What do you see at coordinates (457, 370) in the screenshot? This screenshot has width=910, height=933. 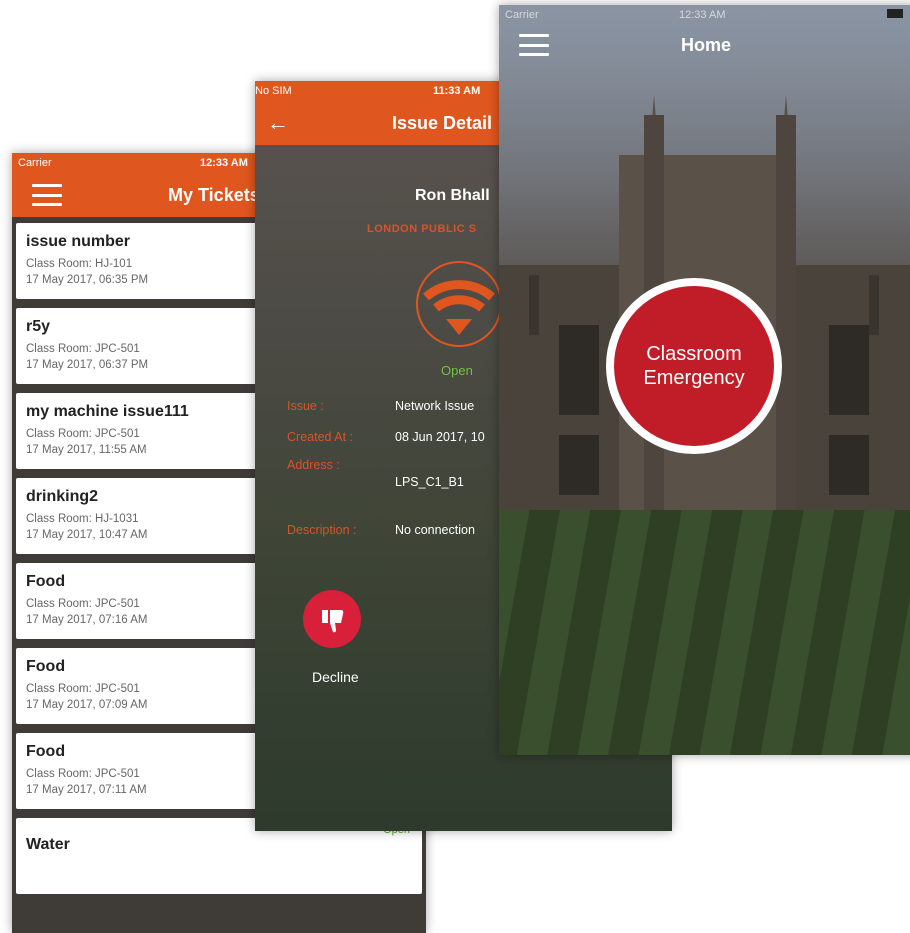 I see `issue-status: Open` at bounding box center [457, 370].